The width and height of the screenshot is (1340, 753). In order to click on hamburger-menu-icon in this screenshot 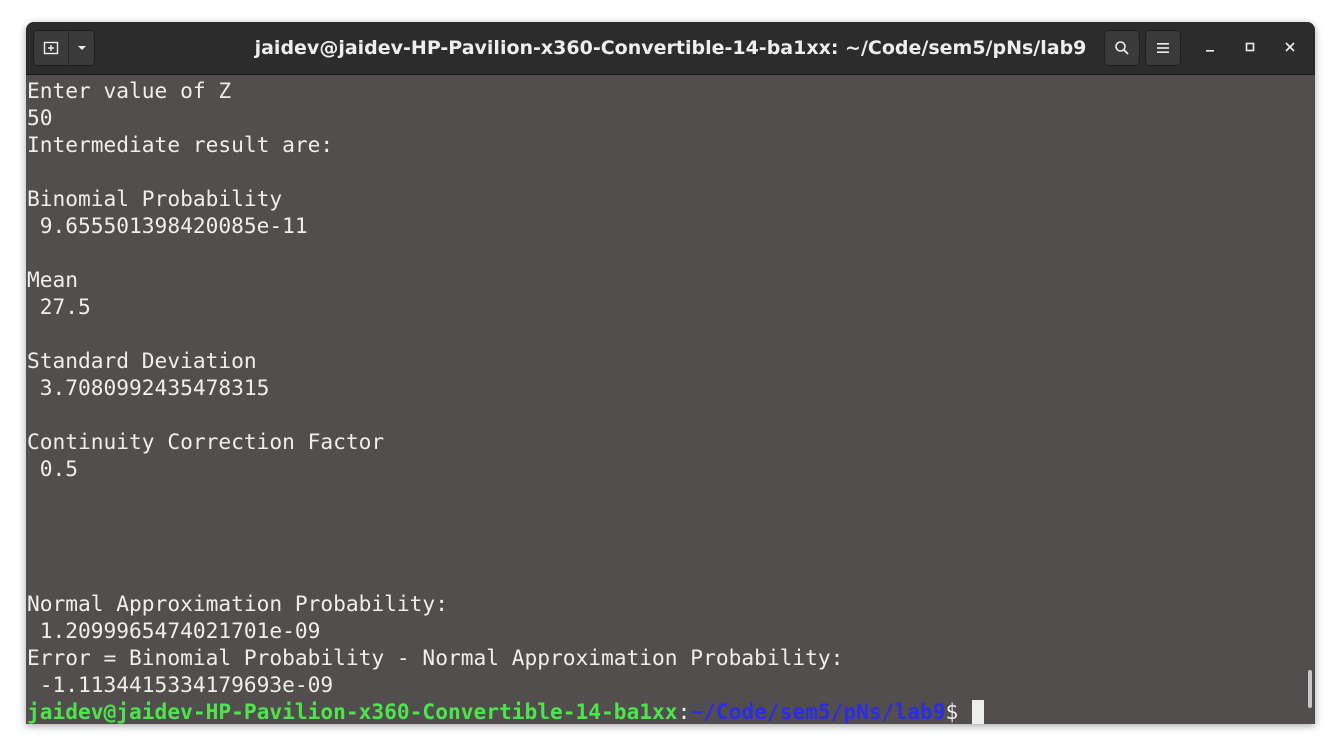, I will do `click(1163, 48)`.